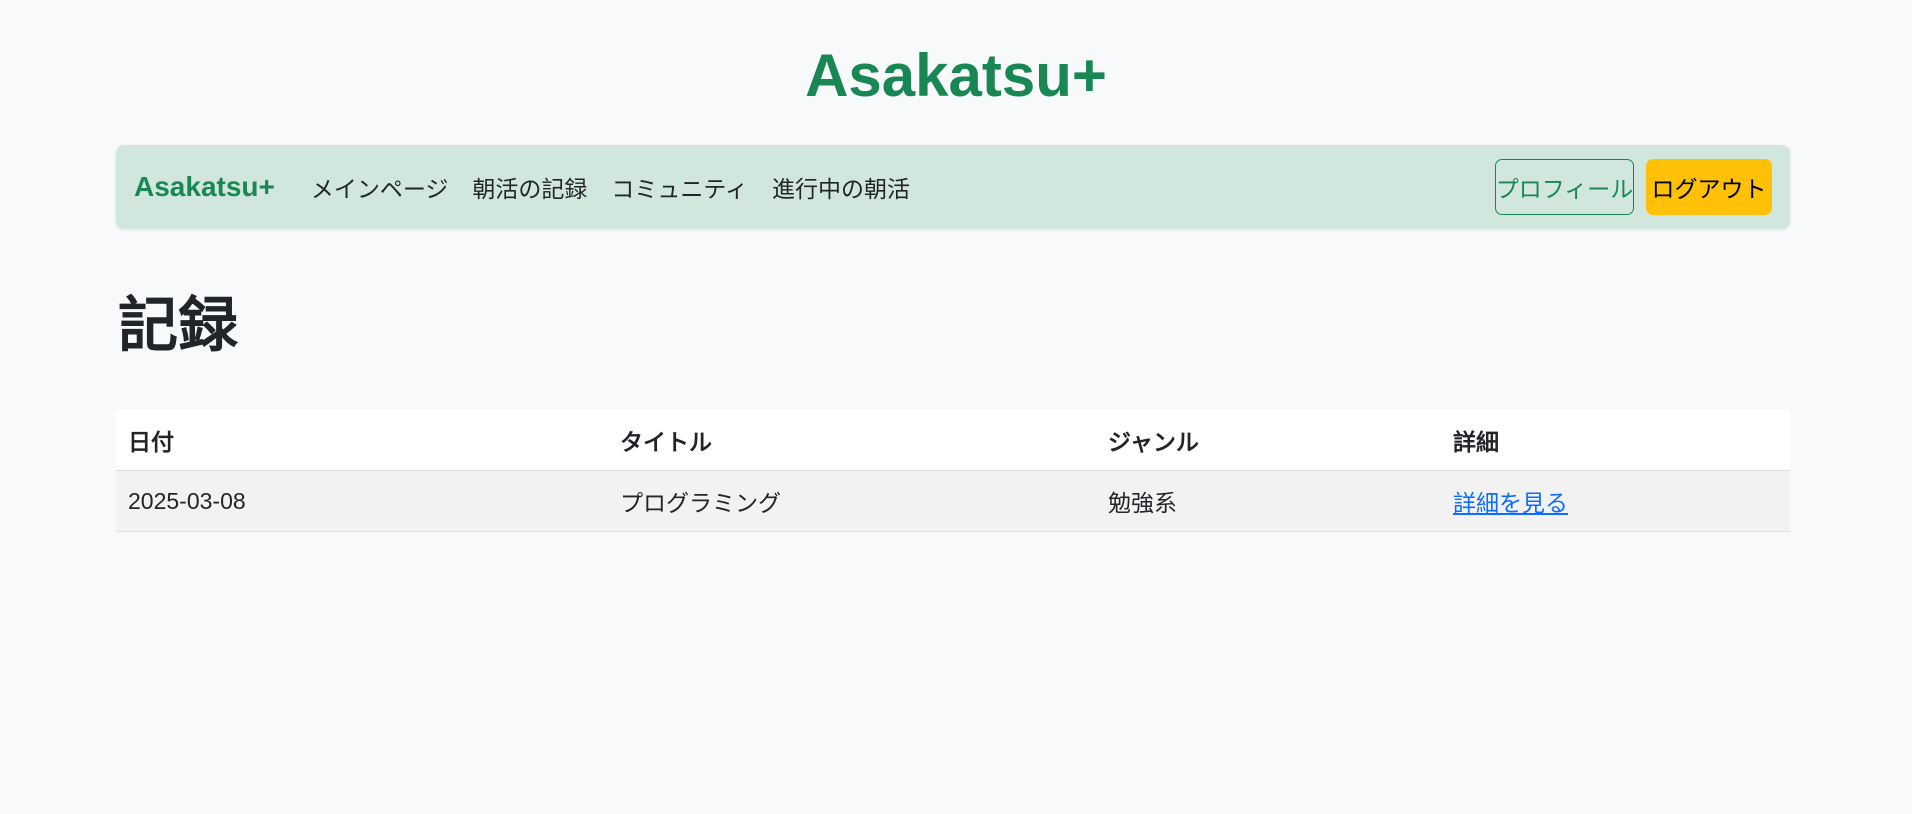 The image size is (1912, 814). What do you see at coordinates (1564, 187) in the screenshot?
I see `profile-button: プロフィール` at bounding box center [1564, 187].